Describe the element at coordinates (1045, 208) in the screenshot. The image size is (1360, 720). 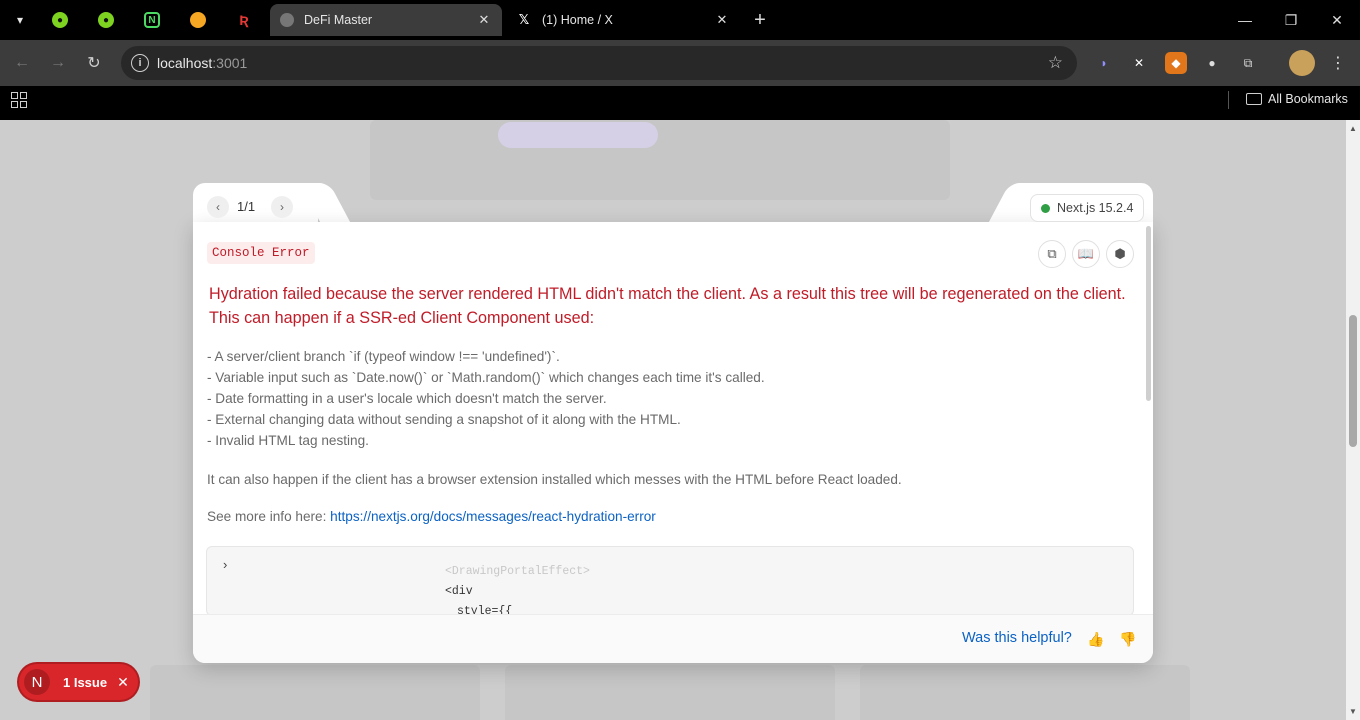
I see `status-dot` at that location.